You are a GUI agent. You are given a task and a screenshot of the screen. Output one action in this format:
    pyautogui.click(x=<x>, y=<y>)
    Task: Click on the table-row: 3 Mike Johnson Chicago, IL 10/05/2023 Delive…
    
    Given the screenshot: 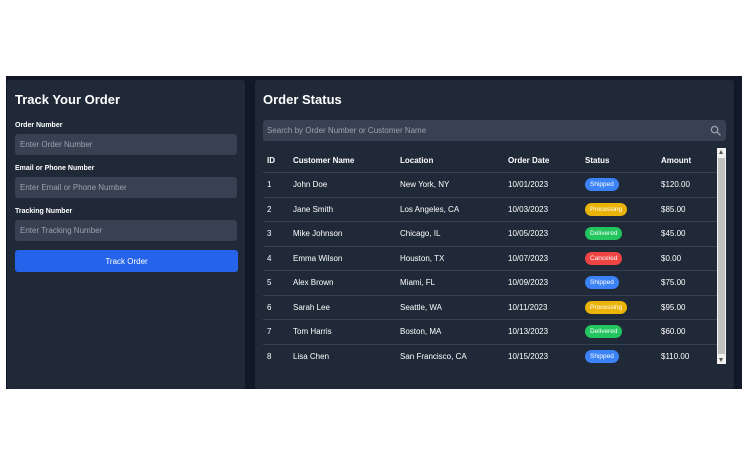 What is the action you would take?
    pyautogui.click(x=490, y=234)
    